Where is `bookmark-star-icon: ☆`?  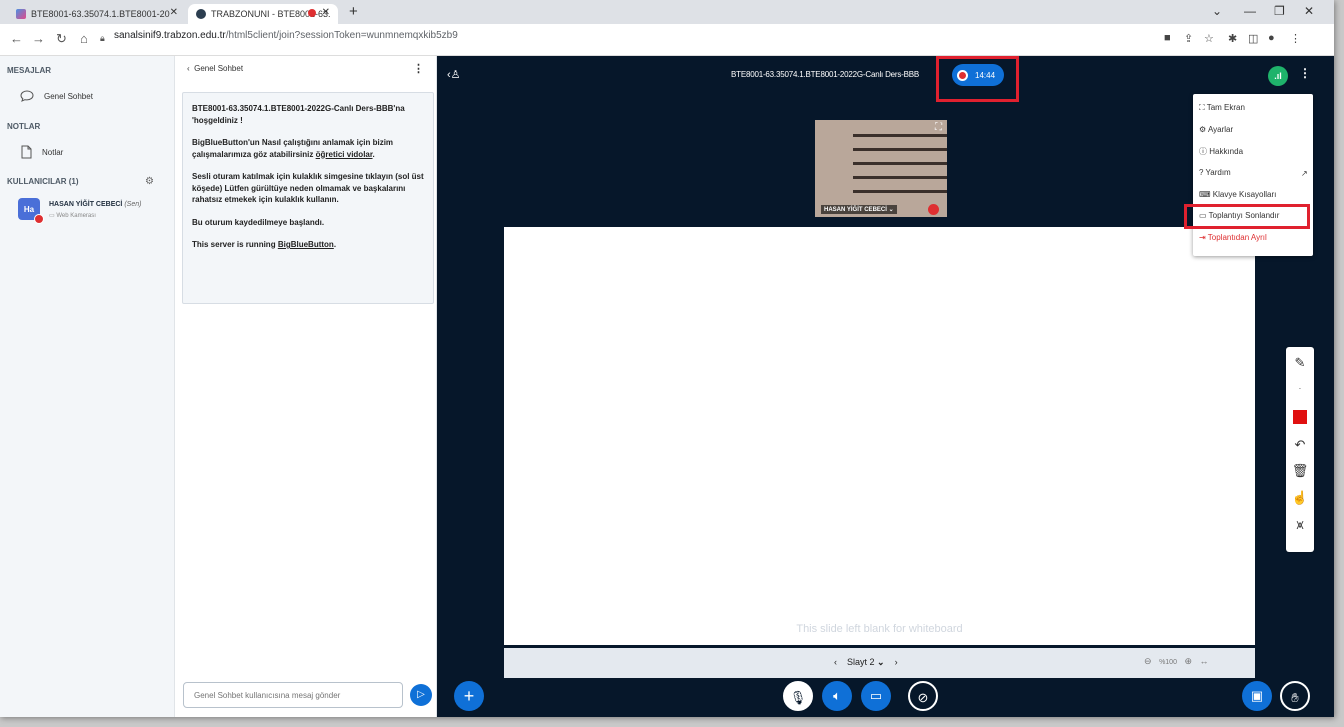
bookmark-star-icon: ☆ is located at coordinates (1209, 38).